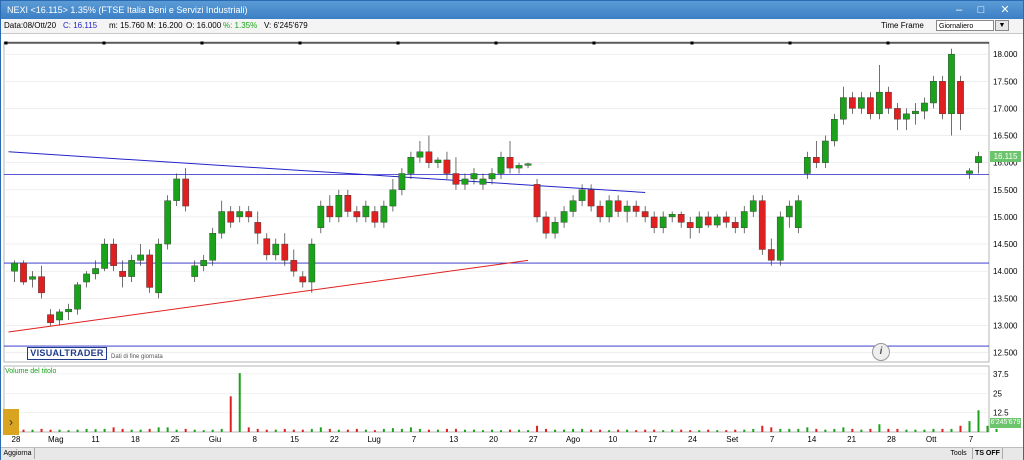 This screenshot has height=460, width=1024. What do you see at coordinates (31, 371) in the screenshot?
I see `volume-title: Volume del titolo` at bounding box center [31, 371].